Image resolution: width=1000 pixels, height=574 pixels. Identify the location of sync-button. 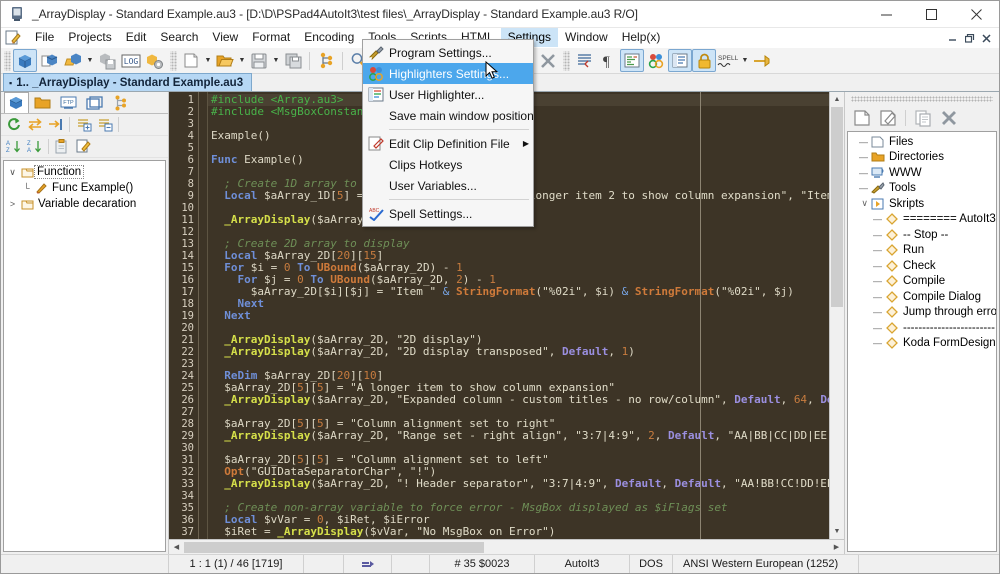
(34, 125).